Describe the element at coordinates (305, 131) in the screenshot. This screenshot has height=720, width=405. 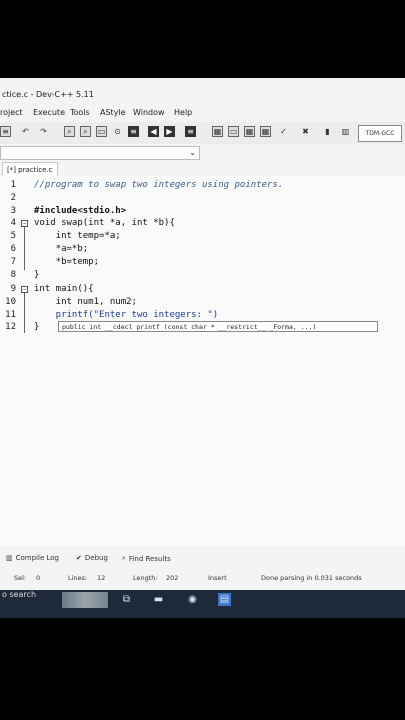
I see `stop-icon: ✖` at that location.